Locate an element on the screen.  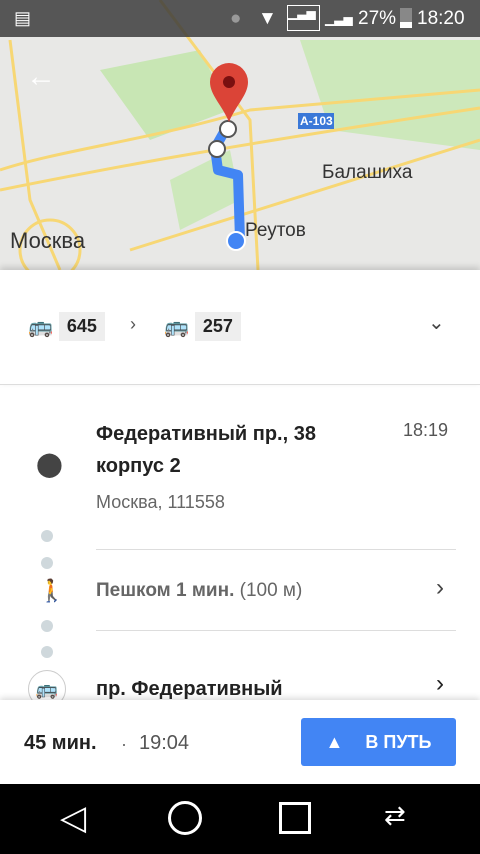
route-summary: 🚌 645 › 🚌 257 ⌄ is located at coordinates (240, 327).